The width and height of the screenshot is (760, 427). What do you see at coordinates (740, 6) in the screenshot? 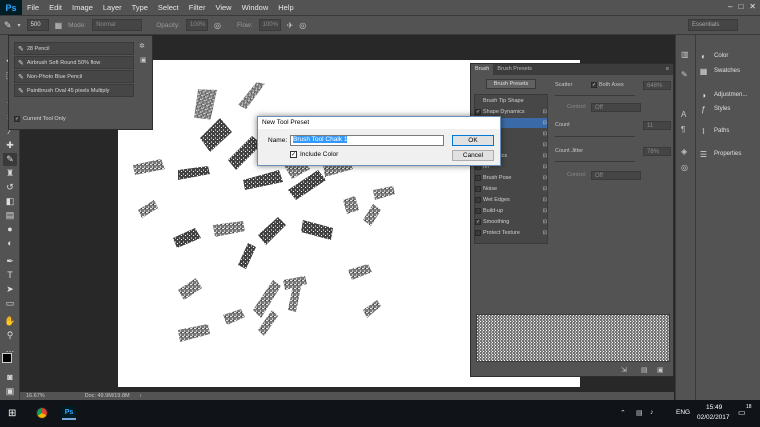
I see `maximize-icon: □` at bounding box center [740, 6].